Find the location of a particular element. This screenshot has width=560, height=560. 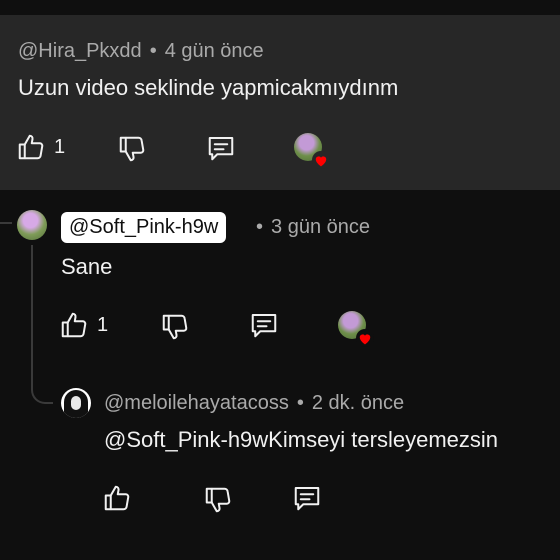

thread-line is located at coordinates (32, 305).